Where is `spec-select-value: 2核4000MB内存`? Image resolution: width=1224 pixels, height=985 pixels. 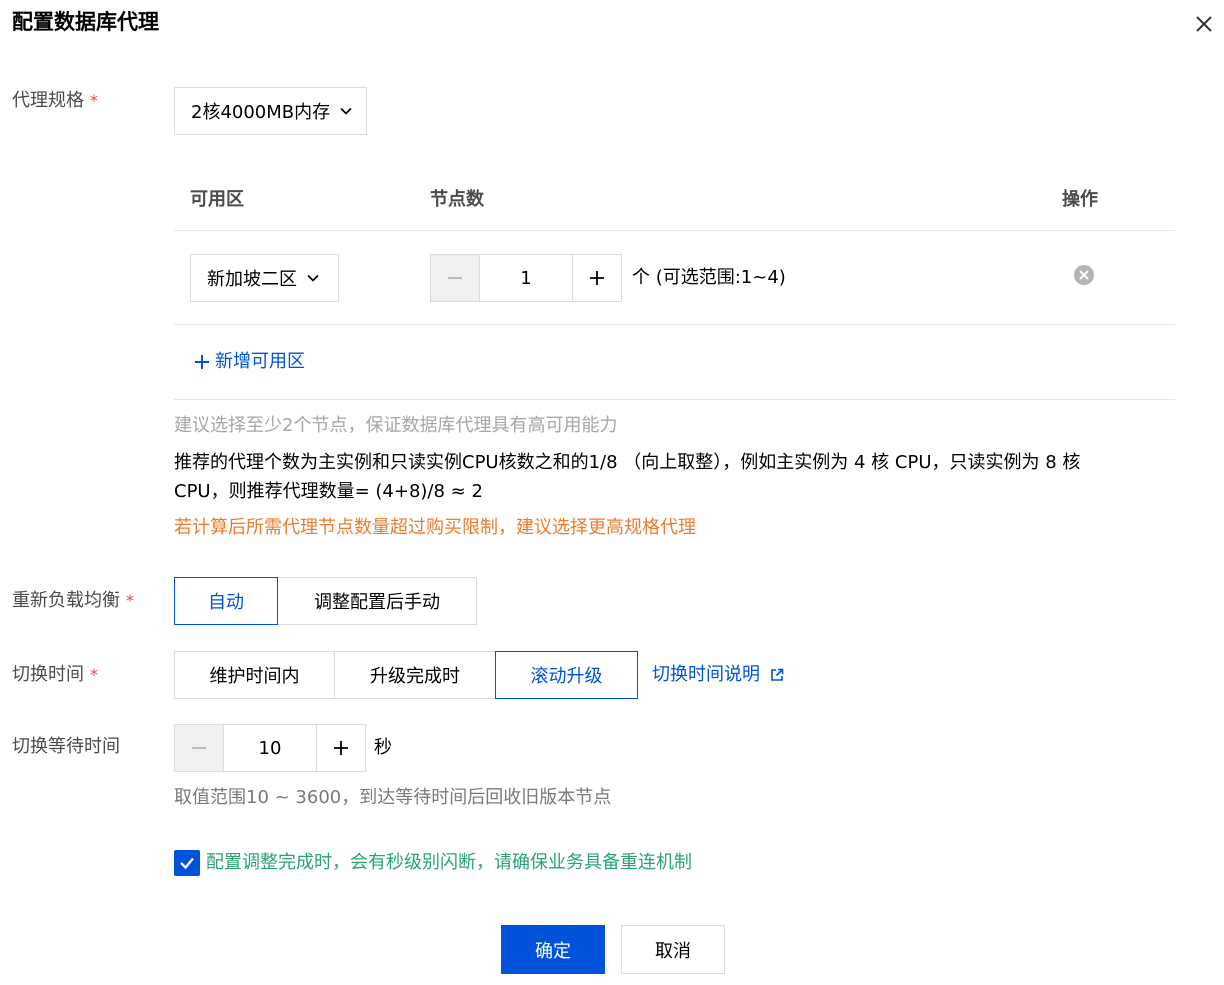
spec-select-value: 2核4000MB内存 is located at coordinates (261, 112).